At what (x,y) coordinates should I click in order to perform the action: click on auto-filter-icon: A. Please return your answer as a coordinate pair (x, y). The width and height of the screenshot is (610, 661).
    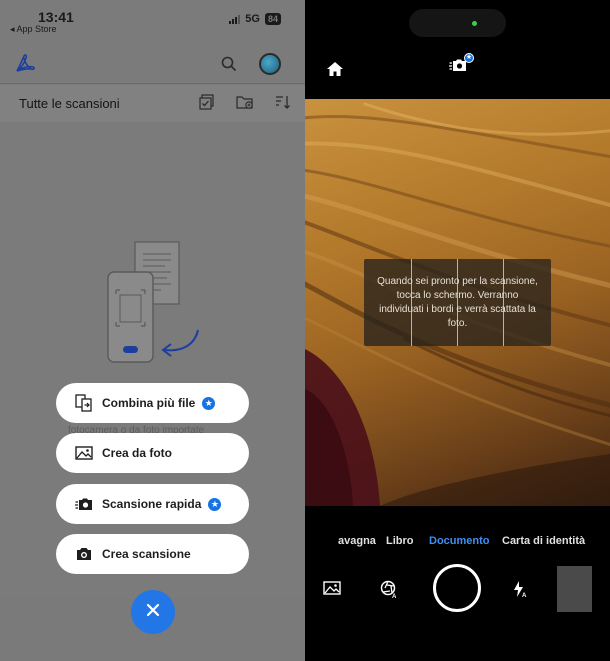
    Looking at the image, I should click on (389, 591).